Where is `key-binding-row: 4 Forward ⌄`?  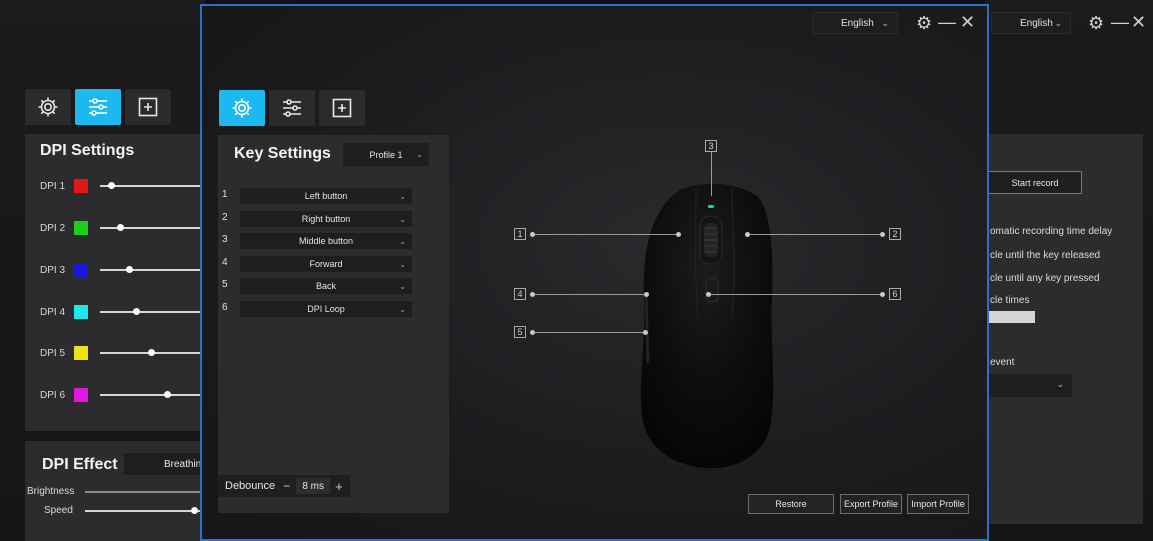
key-binding-row: 4 Forward ⌄ is located at coordinates (315, 264).